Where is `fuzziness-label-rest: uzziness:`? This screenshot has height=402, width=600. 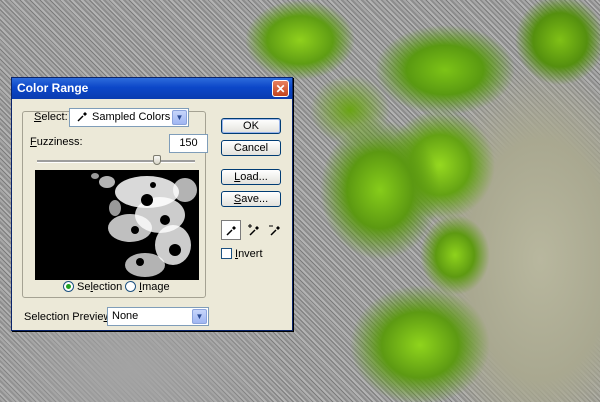
fuzziness-label-rest: uzziness: is located at coordinates (59, 142).